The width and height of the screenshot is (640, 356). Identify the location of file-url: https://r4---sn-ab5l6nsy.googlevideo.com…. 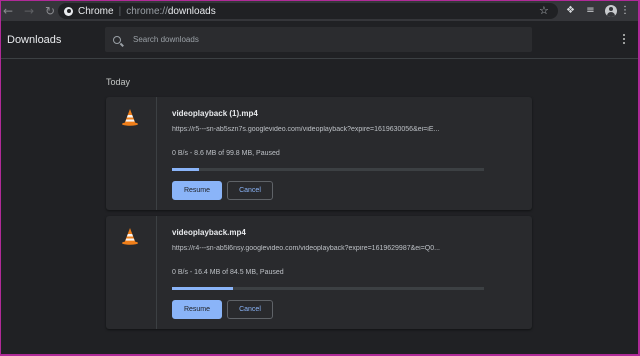
(328, 248).